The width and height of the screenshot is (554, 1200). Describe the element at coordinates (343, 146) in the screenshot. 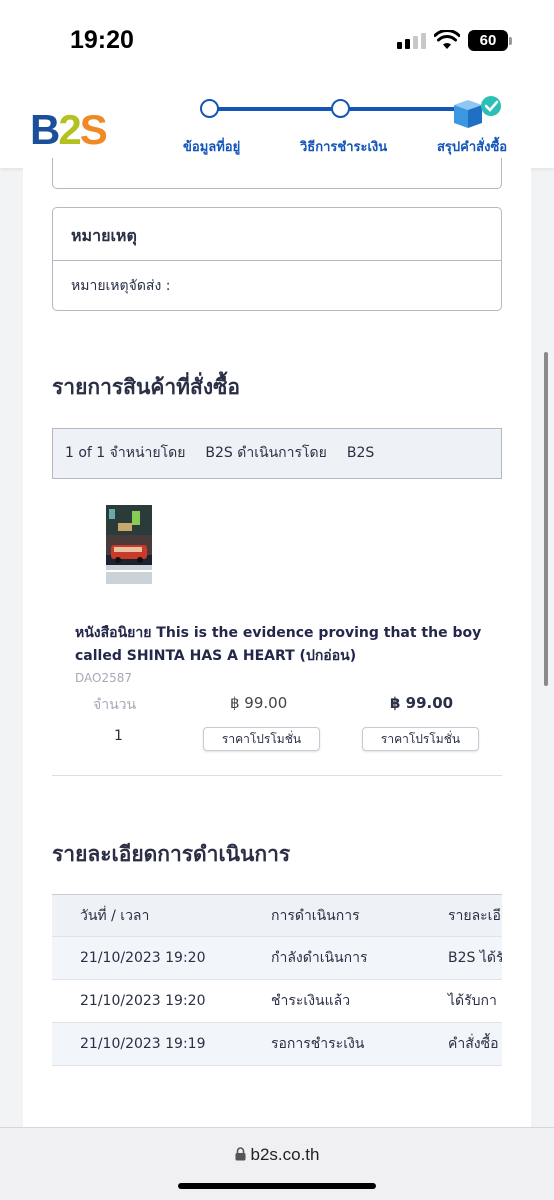

I see `step-payment-label: วิธีการชำระเงิน` at that location.